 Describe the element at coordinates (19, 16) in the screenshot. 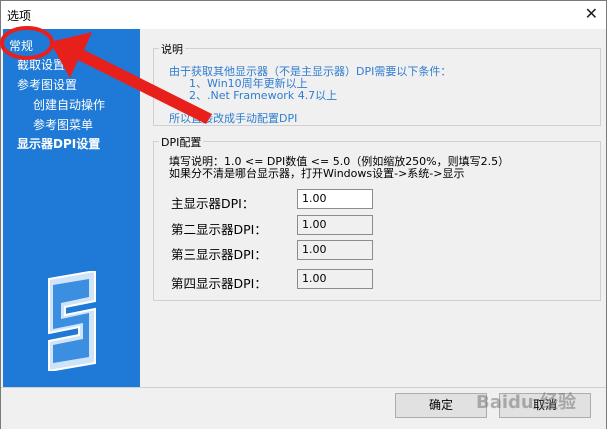

I see `window-title: 选项` at that location.